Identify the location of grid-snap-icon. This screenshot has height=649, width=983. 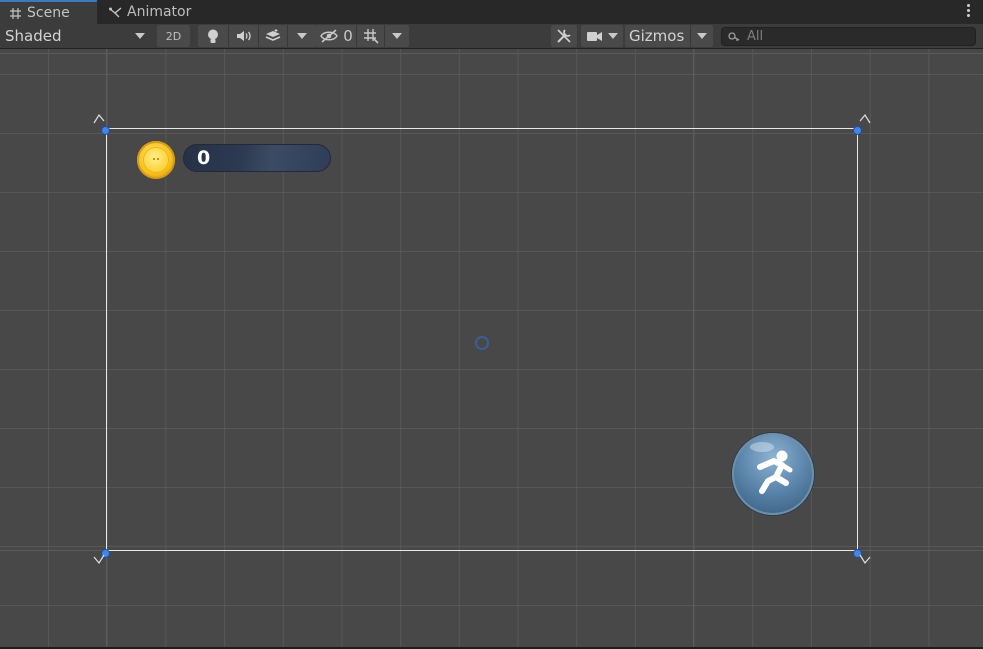
(371, 36).